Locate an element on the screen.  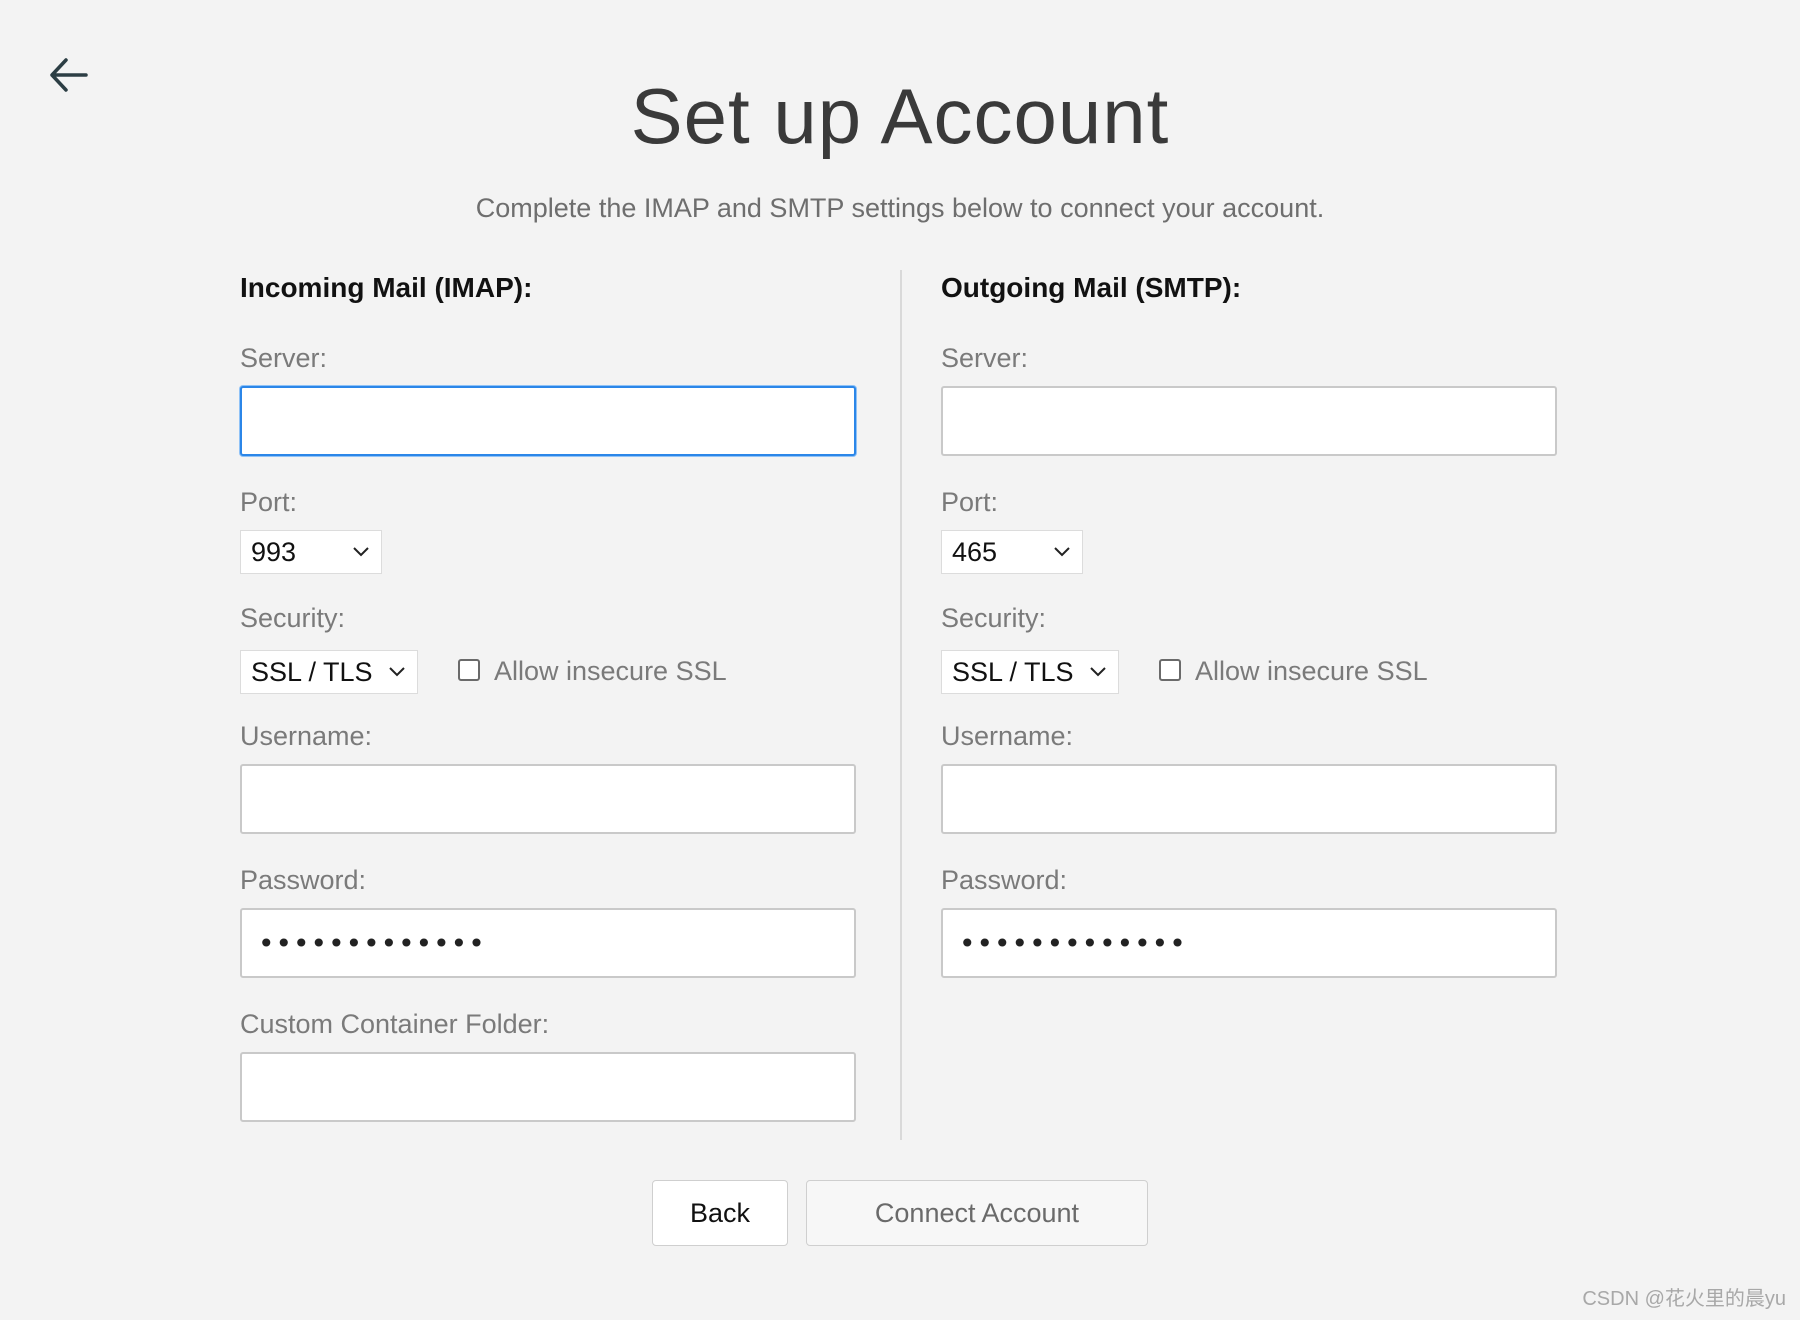
incoming-port-label: Port: is located at coordinates (269, 502).